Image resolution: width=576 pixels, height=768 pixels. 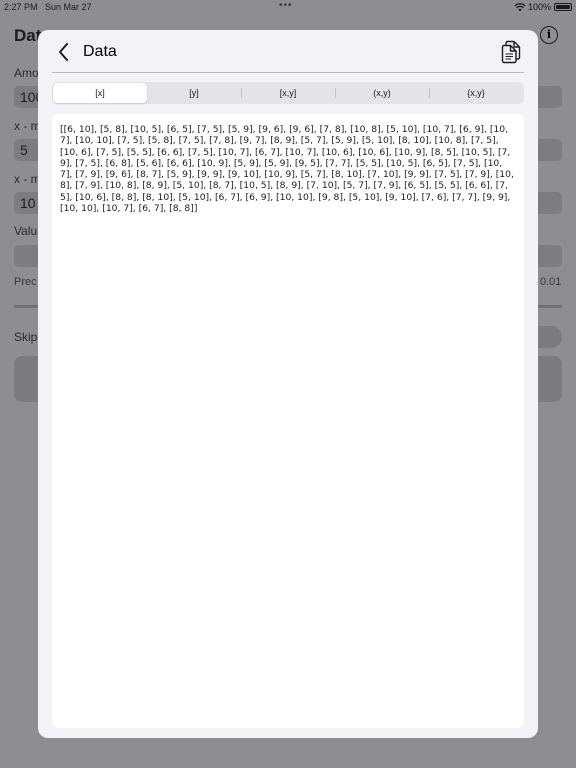 I want to click on battery-percent: 100%, so click(x=540, y=7).